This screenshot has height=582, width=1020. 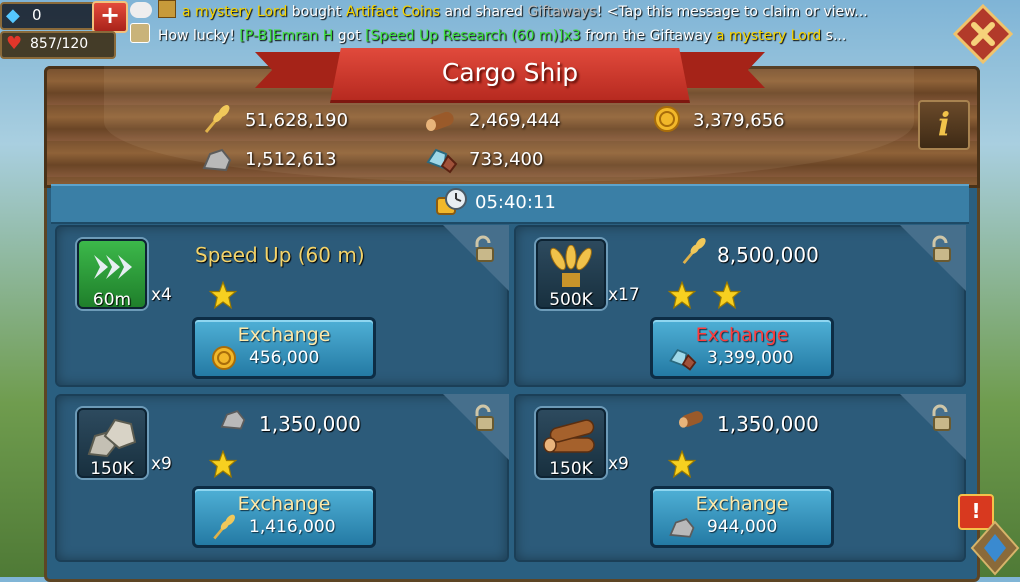 I want to click on refresh-timer: 05:40:11, so click(x=515, y=202).